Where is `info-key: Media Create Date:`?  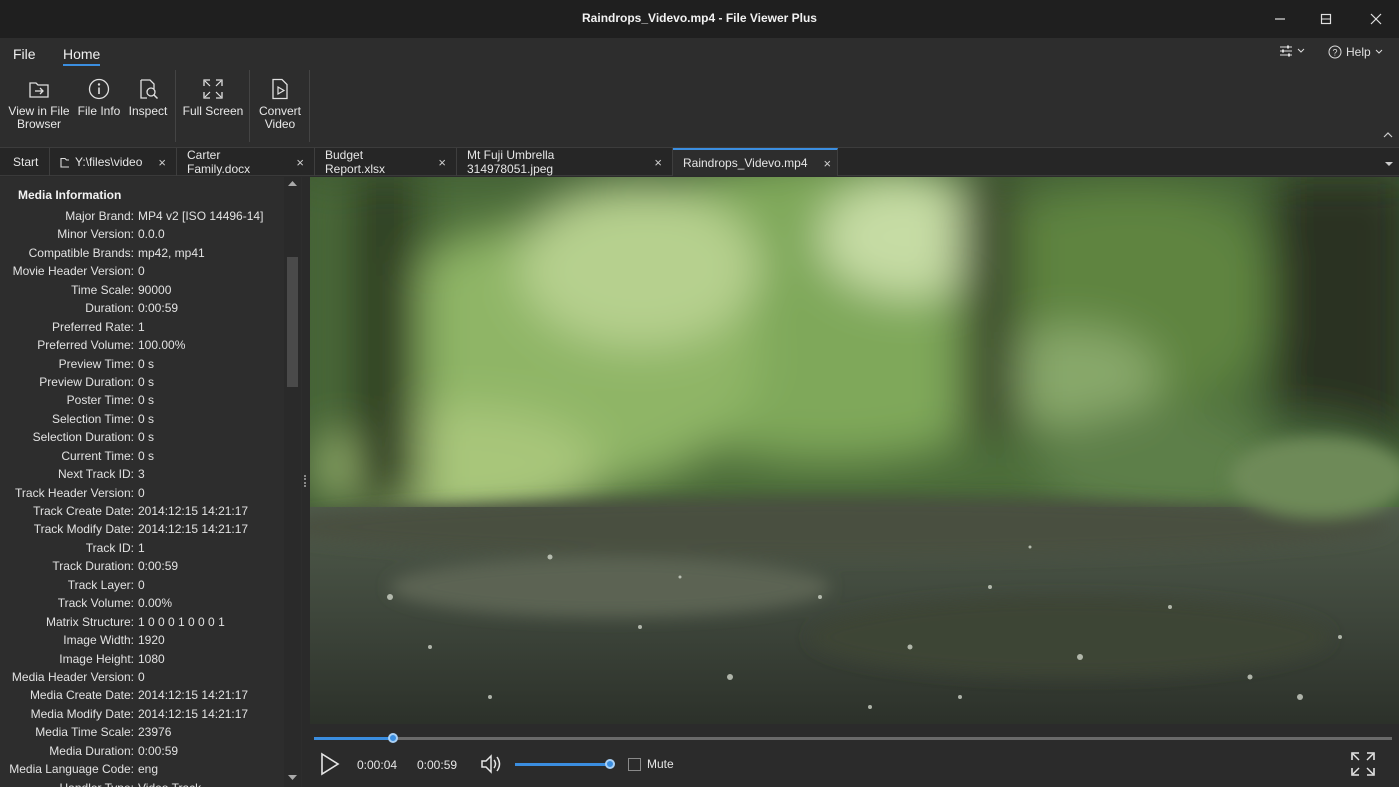
info-key: Media Create Date: is located at coordinates (81, 695).